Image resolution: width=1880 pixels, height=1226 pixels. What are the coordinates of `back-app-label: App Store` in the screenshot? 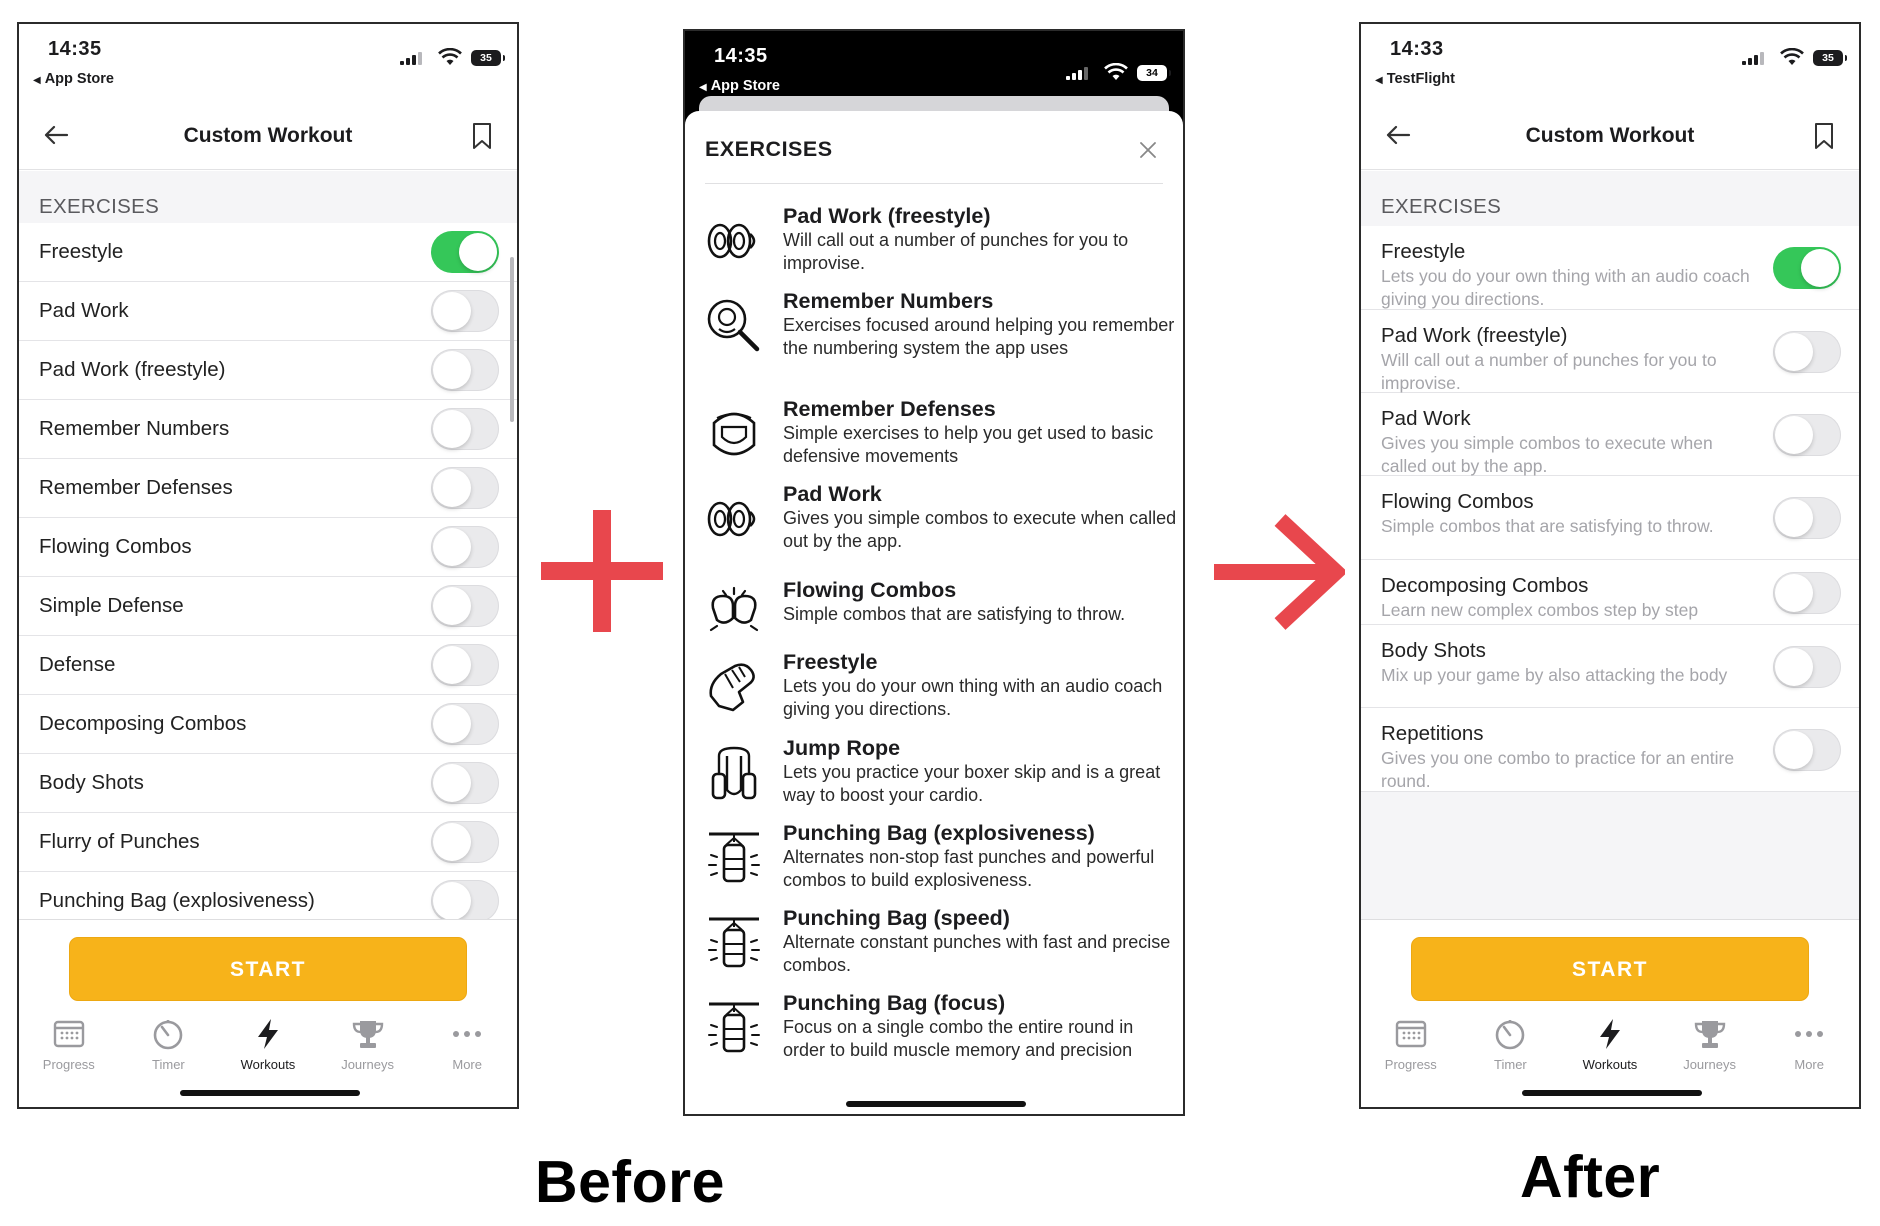 It's located at (745, 86).